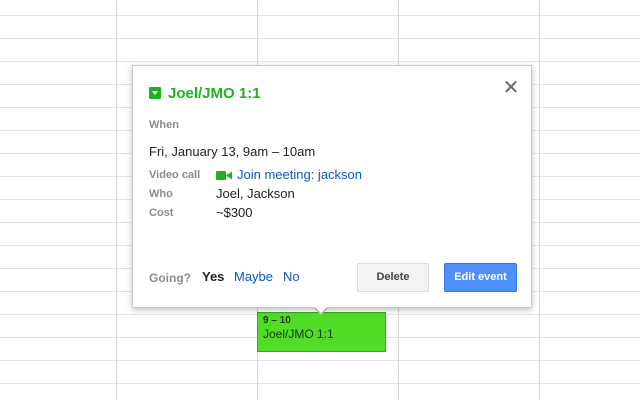  I want to click on event-time: 9 – 10, so click(277, 320).